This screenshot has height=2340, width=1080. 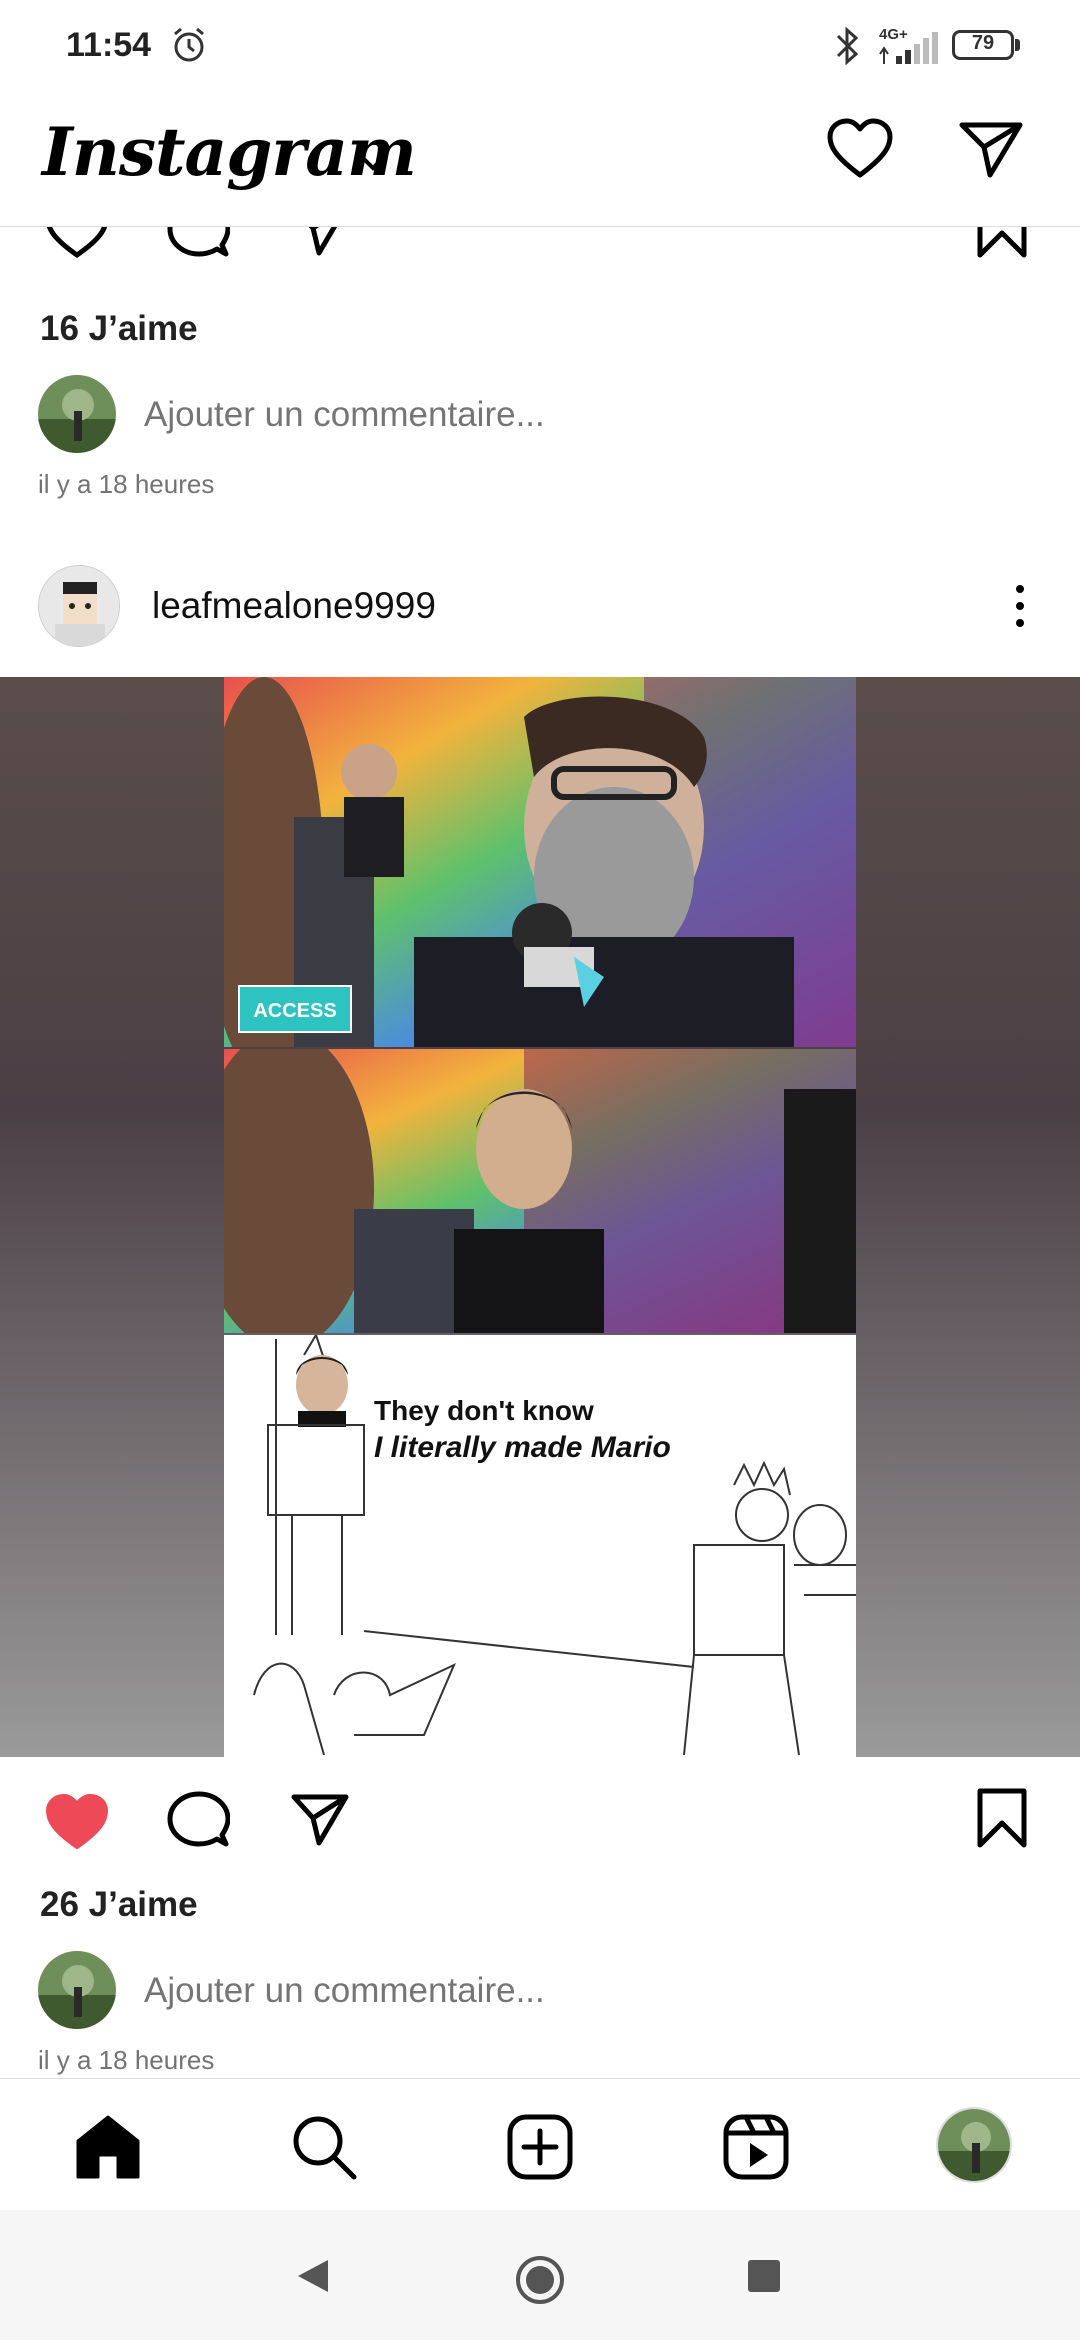 I want to click on post-header: leafmealone9999, so click(x=540, y=612).